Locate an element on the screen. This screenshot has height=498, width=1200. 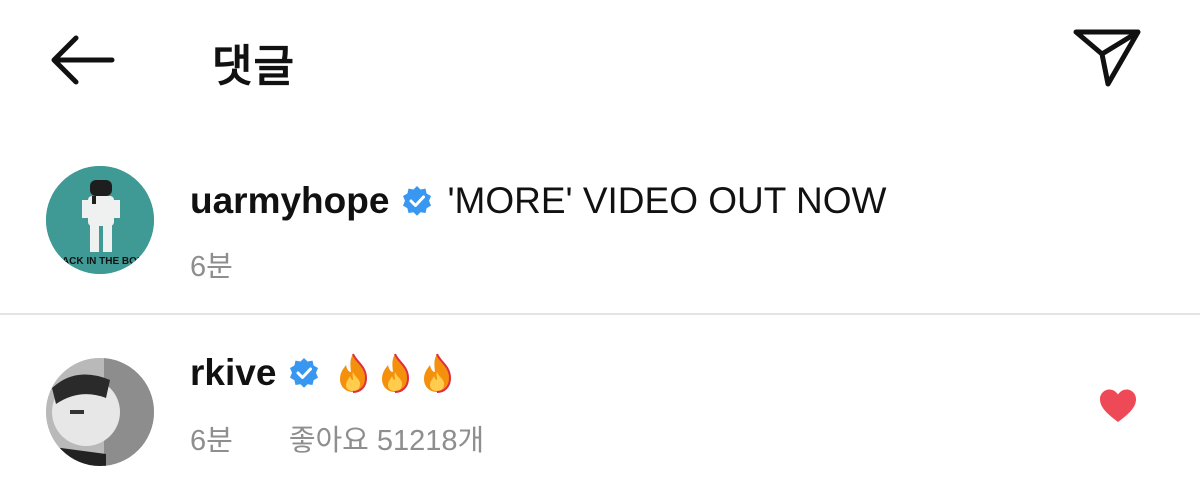
likes-count: 좋아요 51218개 is located at coordinates (386, 438).